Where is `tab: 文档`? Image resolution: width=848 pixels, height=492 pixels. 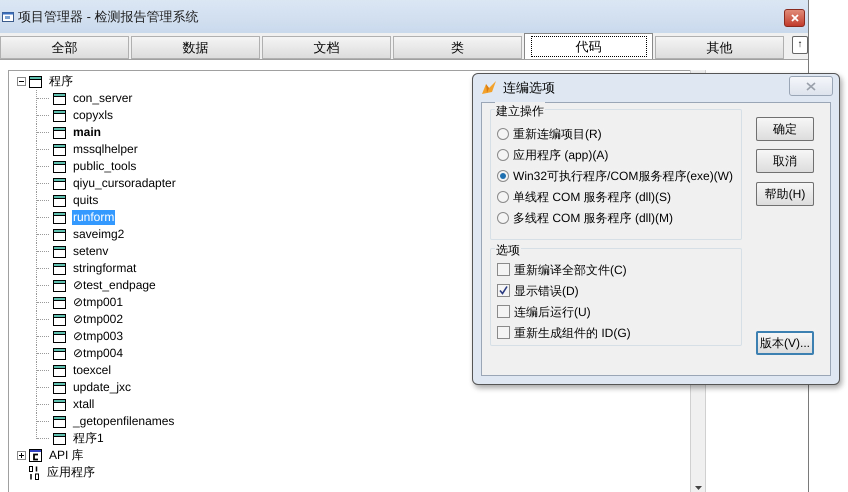
tab: 文档 is located at coordinates (327, 47).